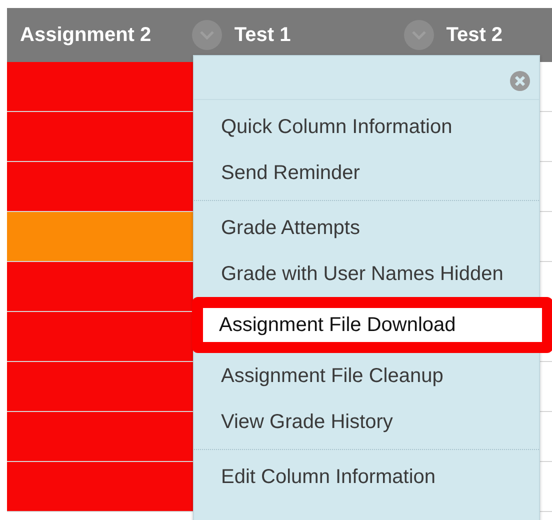 This screenshot has width=552, height=520. I want to click on menu-item: View Grade History, so click(366, 422).